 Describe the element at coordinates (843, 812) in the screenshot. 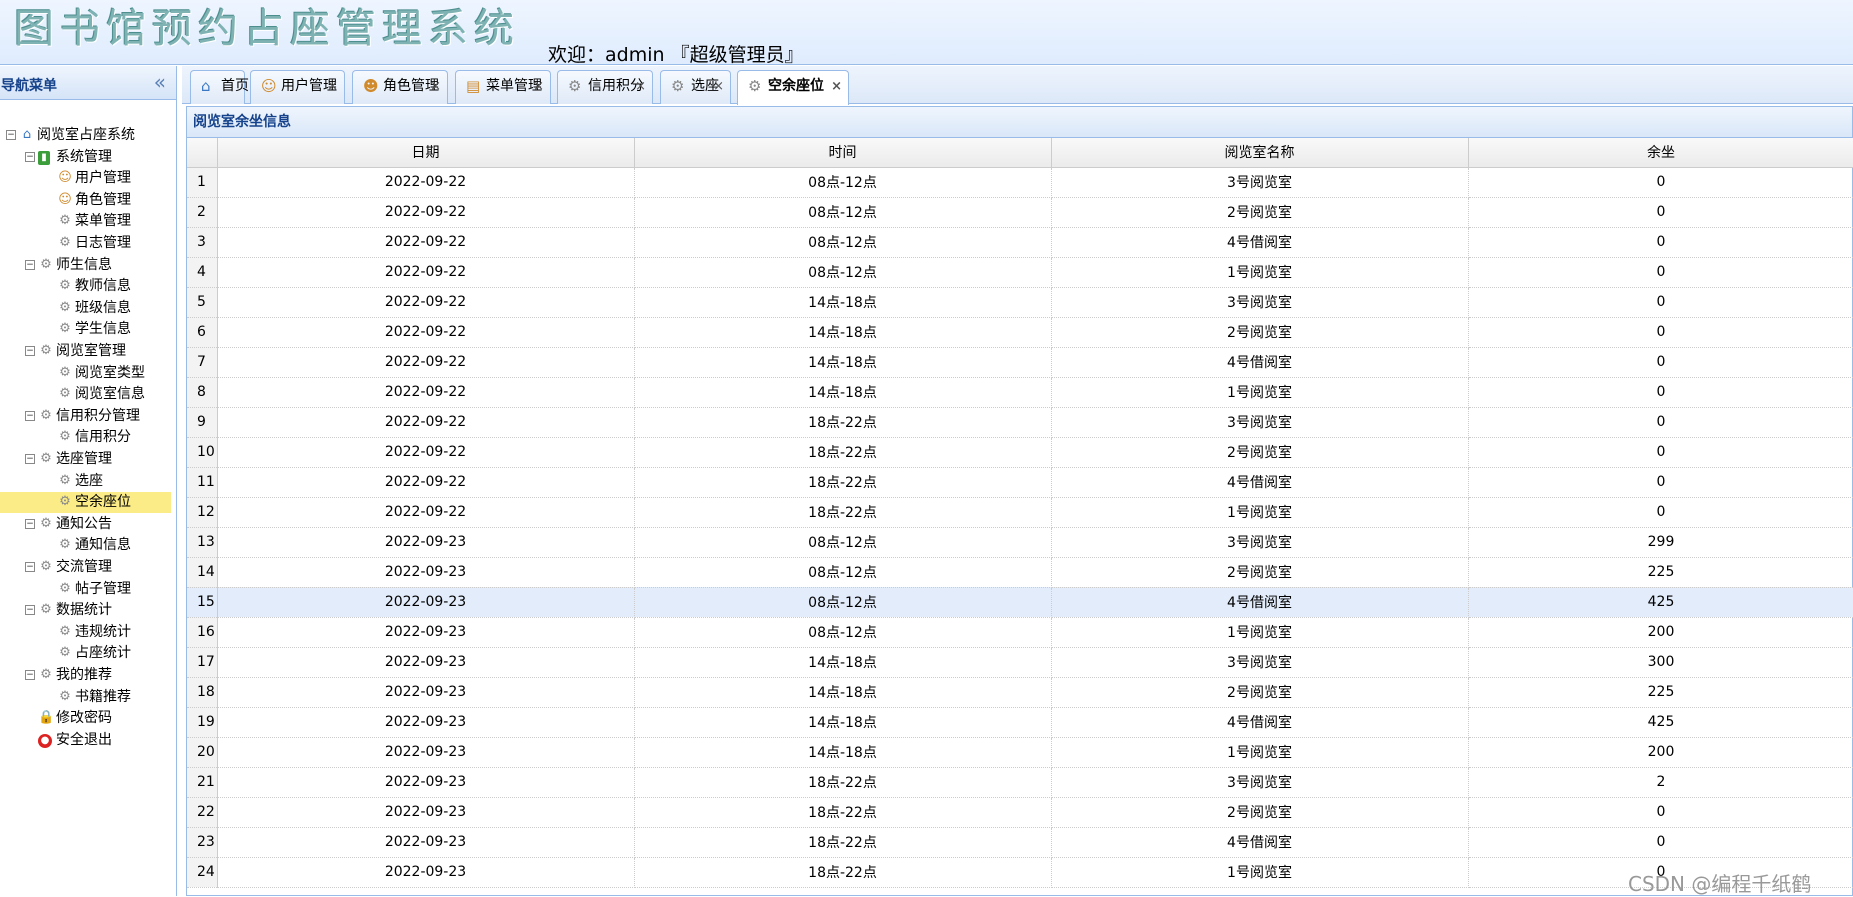

I see `cell-time: 18点-22点` at that location.